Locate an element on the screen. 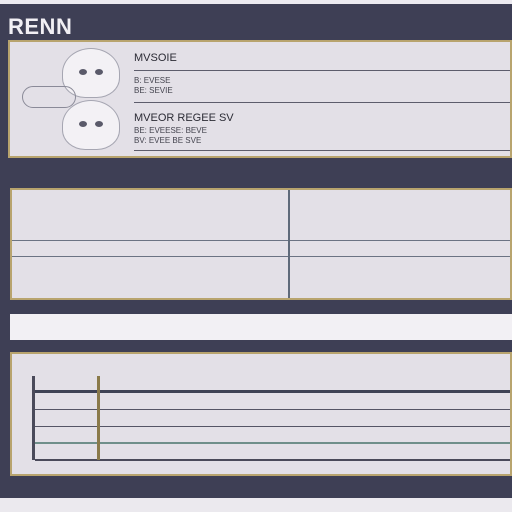 The height and width of the screenshot is (512, 512). empty-bar is located at coordinates (261, 327).